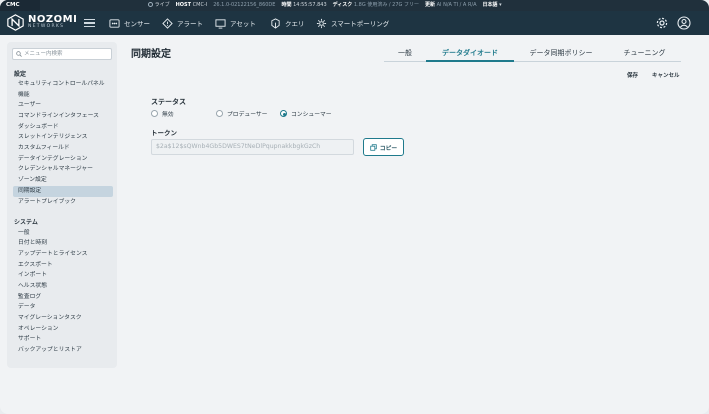  I want to click on copy-button-label: コピー, so click(388, 148).